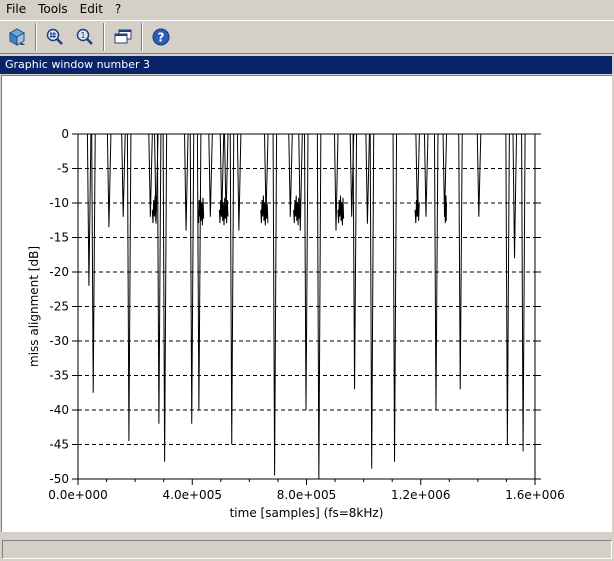  I want to click on x-tick-label: 0.0e+000, so click(77, 495).